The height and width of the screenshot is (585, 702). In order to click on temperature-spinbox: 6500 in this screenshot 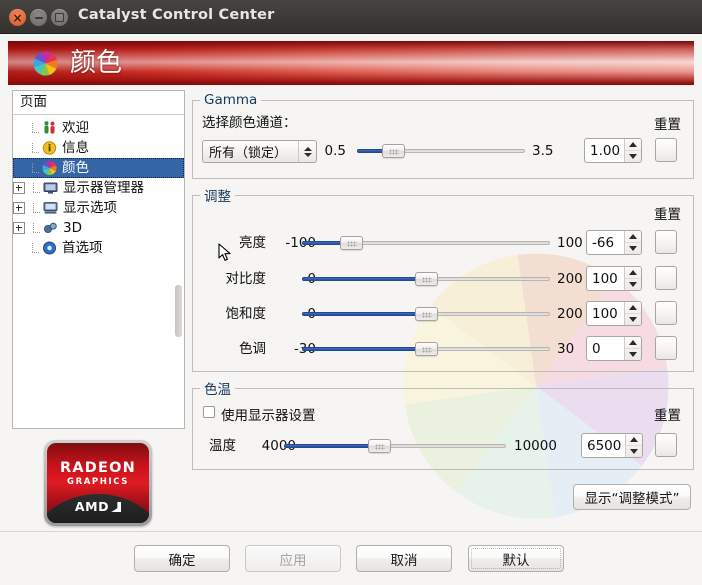, I will do `click(612, 445)`.